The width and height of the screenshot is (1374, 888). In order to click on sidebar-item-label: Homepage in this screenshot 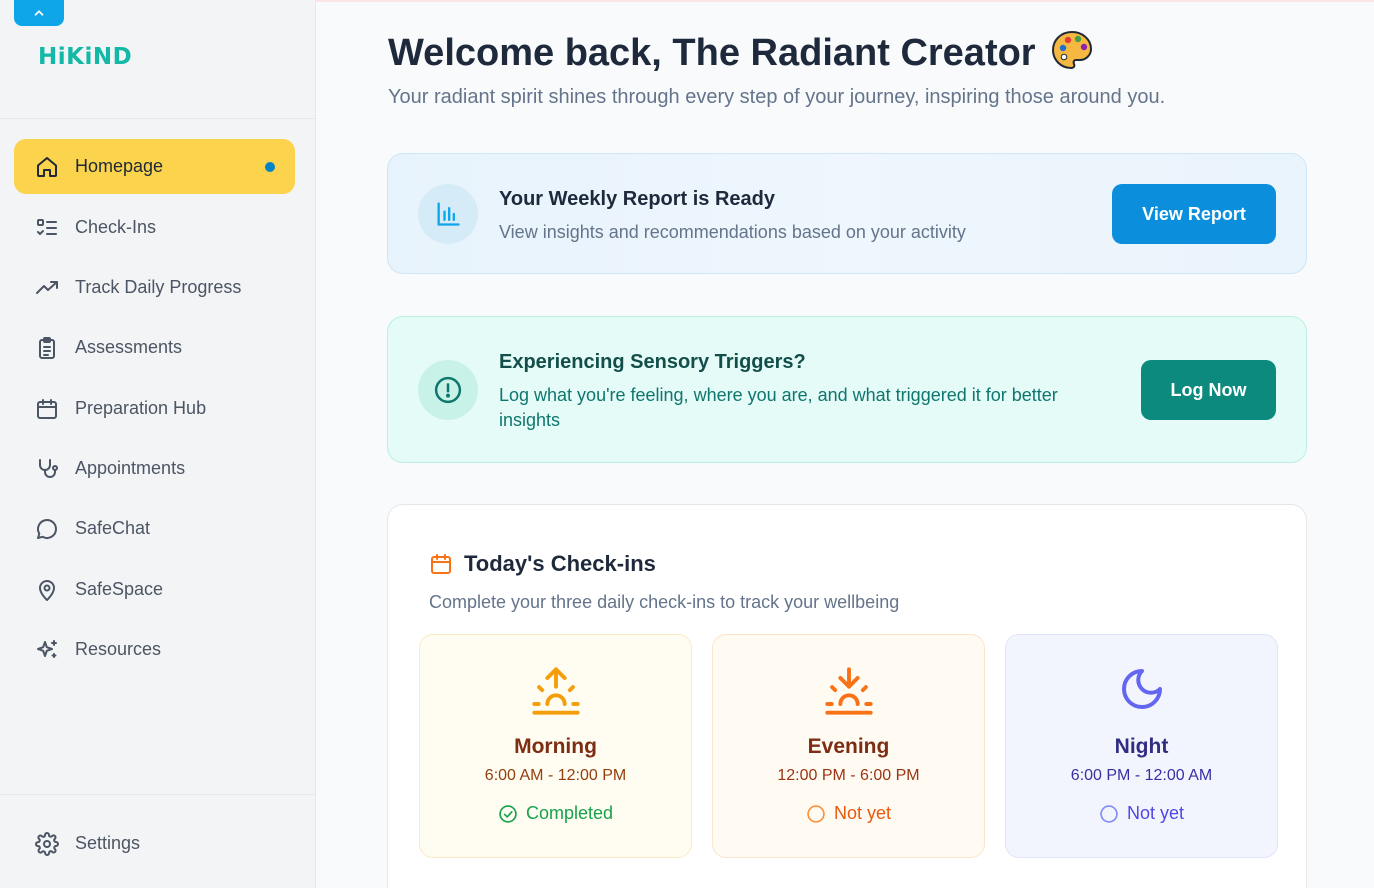, I will do `click(119, 166)`.